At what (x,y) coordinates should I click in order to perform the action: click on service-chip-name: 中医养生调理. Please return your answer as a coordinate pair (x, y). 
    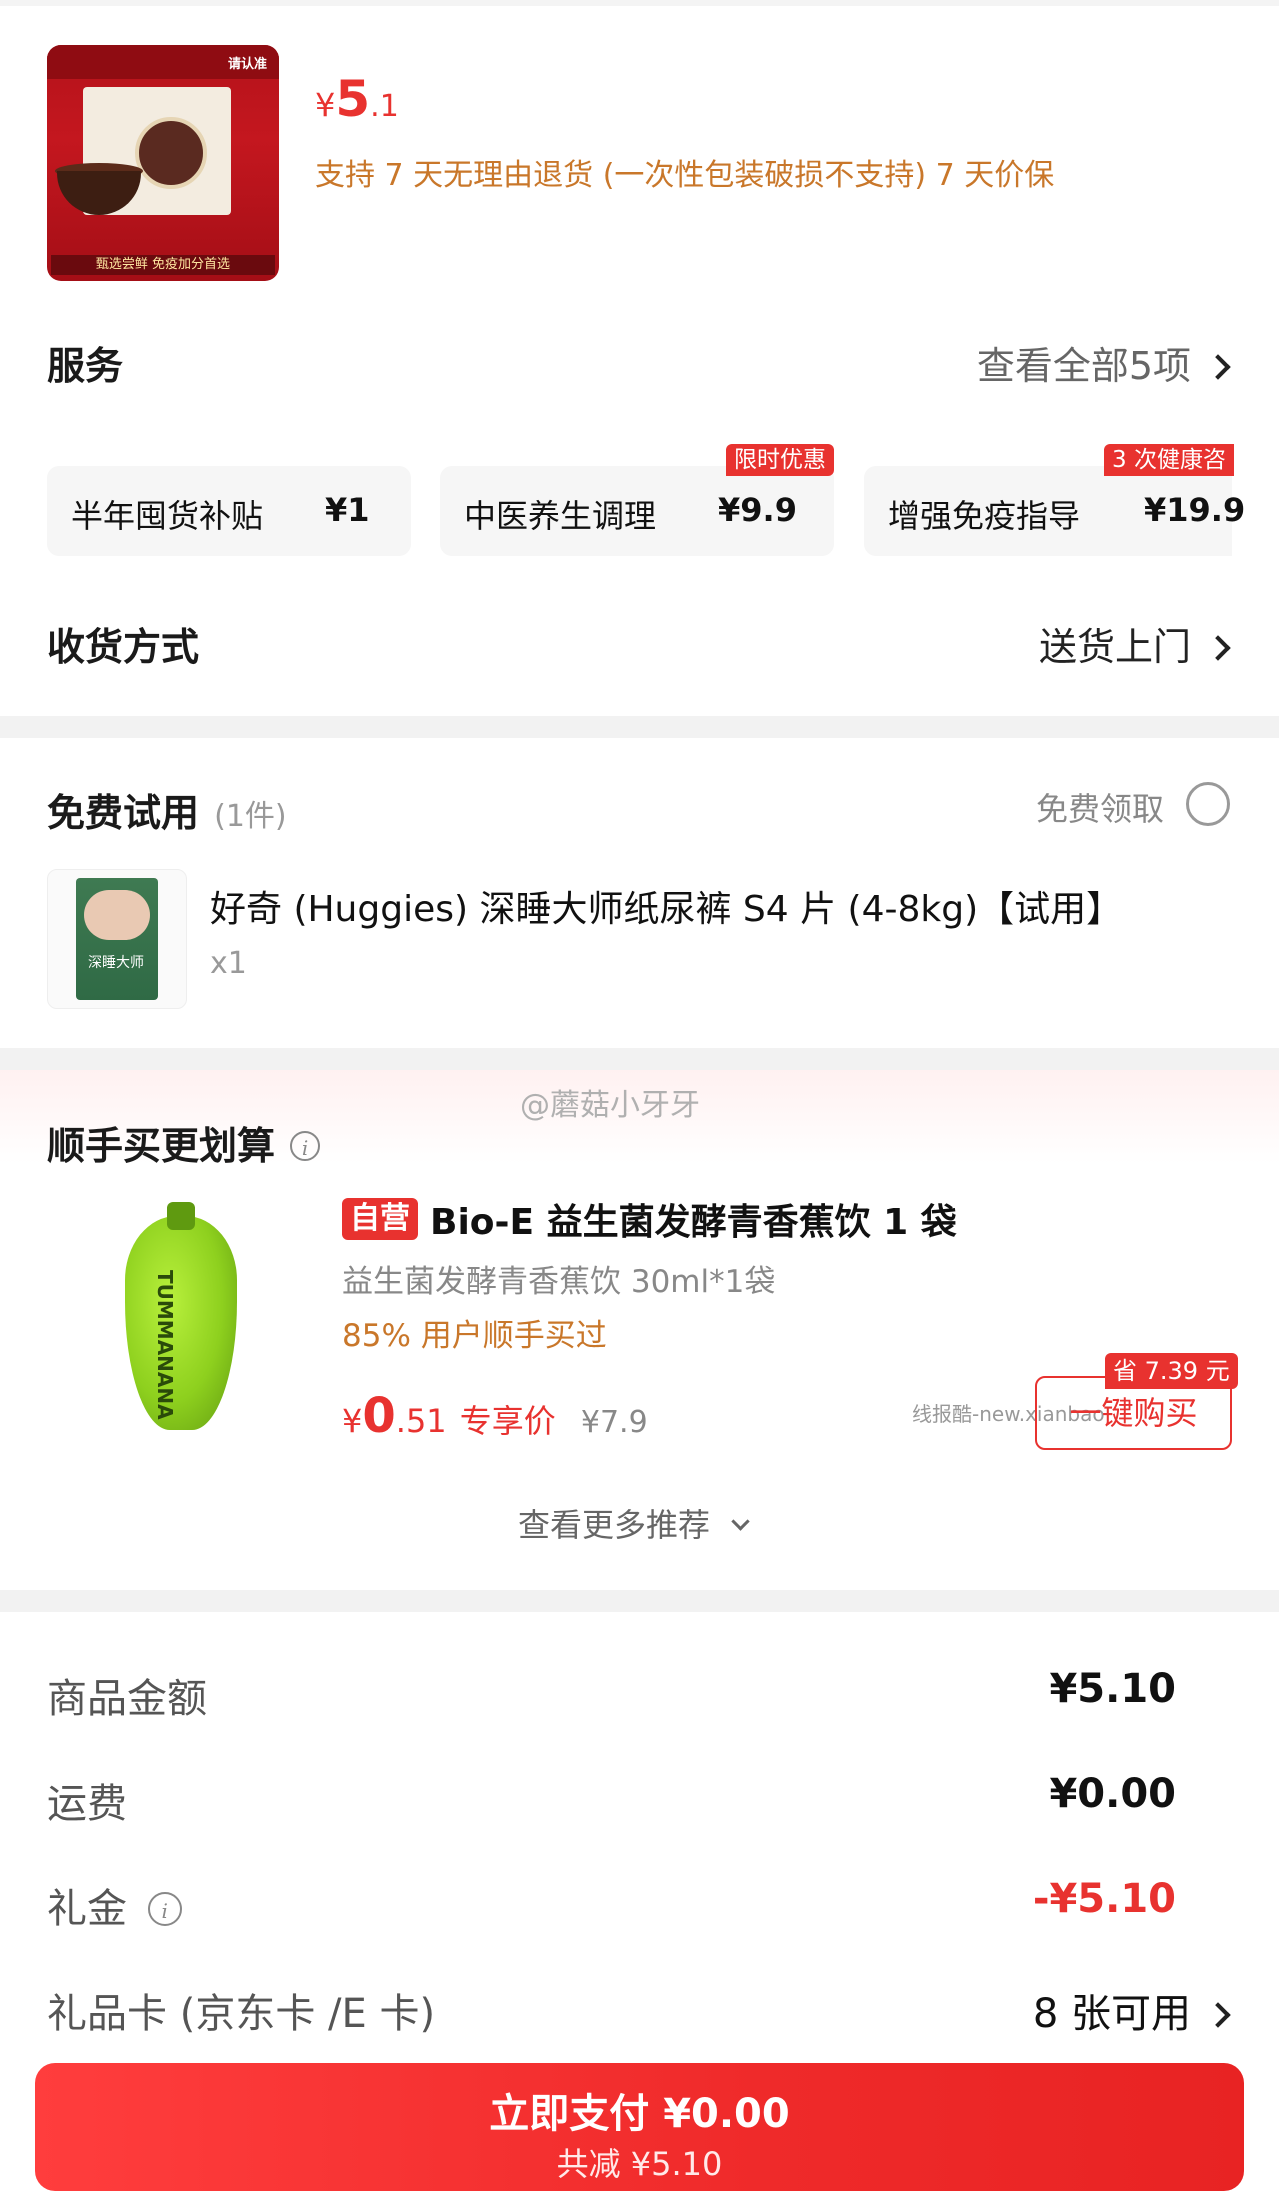
    Looking at the image, I should click on (560, 516).